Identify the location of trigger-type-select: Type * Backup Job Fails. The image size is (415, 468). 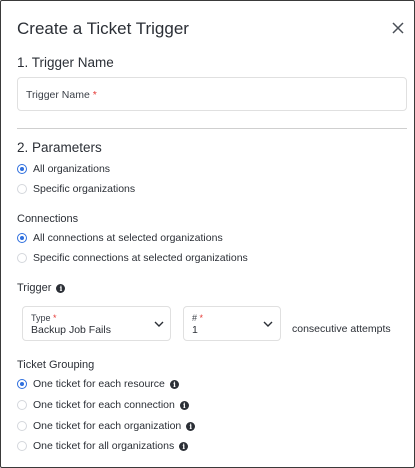
(96, 323).